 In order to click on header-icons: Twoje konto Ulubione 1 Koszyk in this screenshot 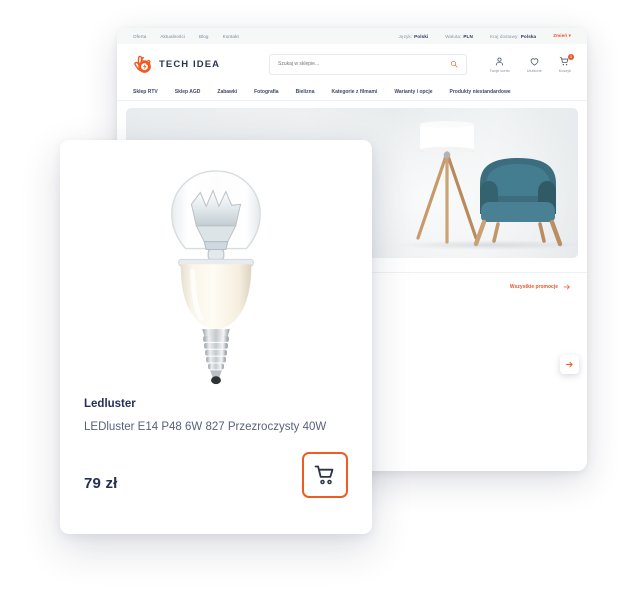, I will do `click(531, 63)`.